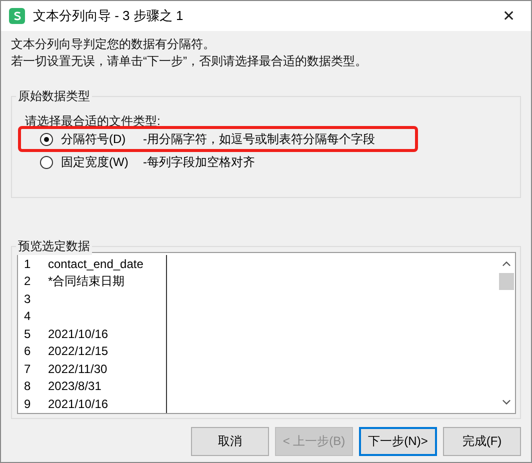 The width and height of the screenshot is (532, 463). What do you see at coordinates (189, 61) in the screenshot?
I see `intro-text: 若一切设置无误，请单击“下一步”，否则请选择最合适的数据类型。` at bounding box center [189, 61].